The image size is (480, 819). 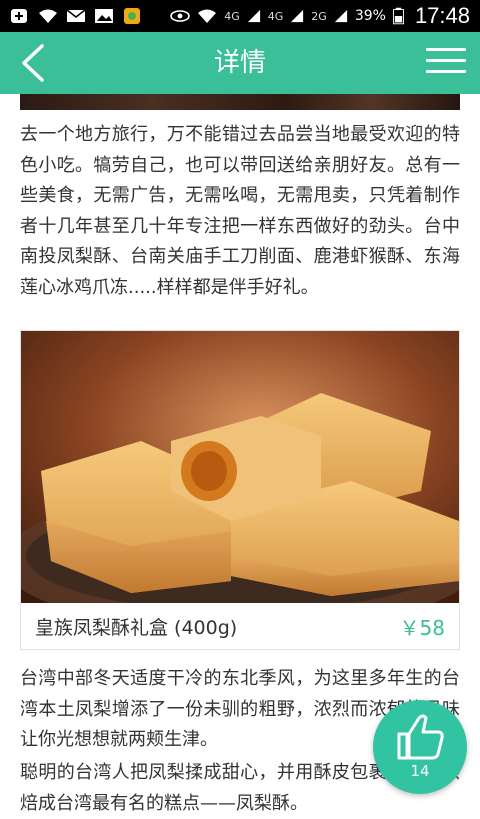 I want to click on menu-icon, so click(x=446, y=63).